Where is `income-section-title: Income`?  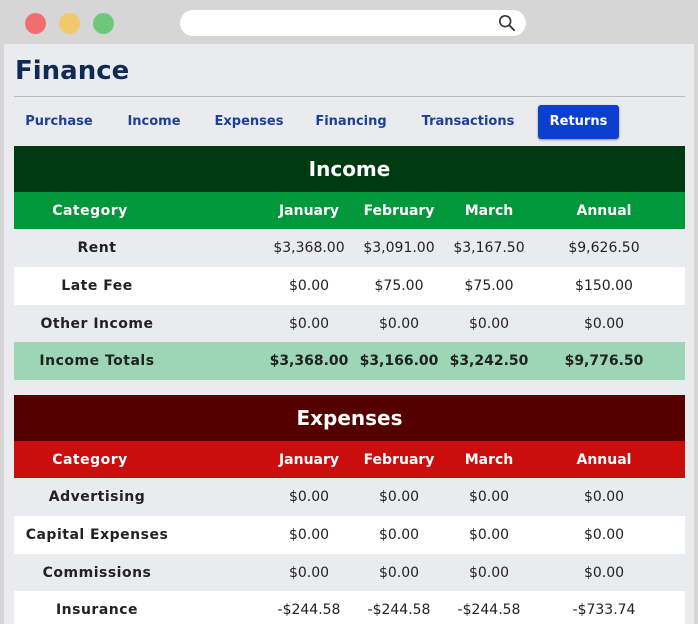 income-section-title: Income is located at coordinates (349, 169).